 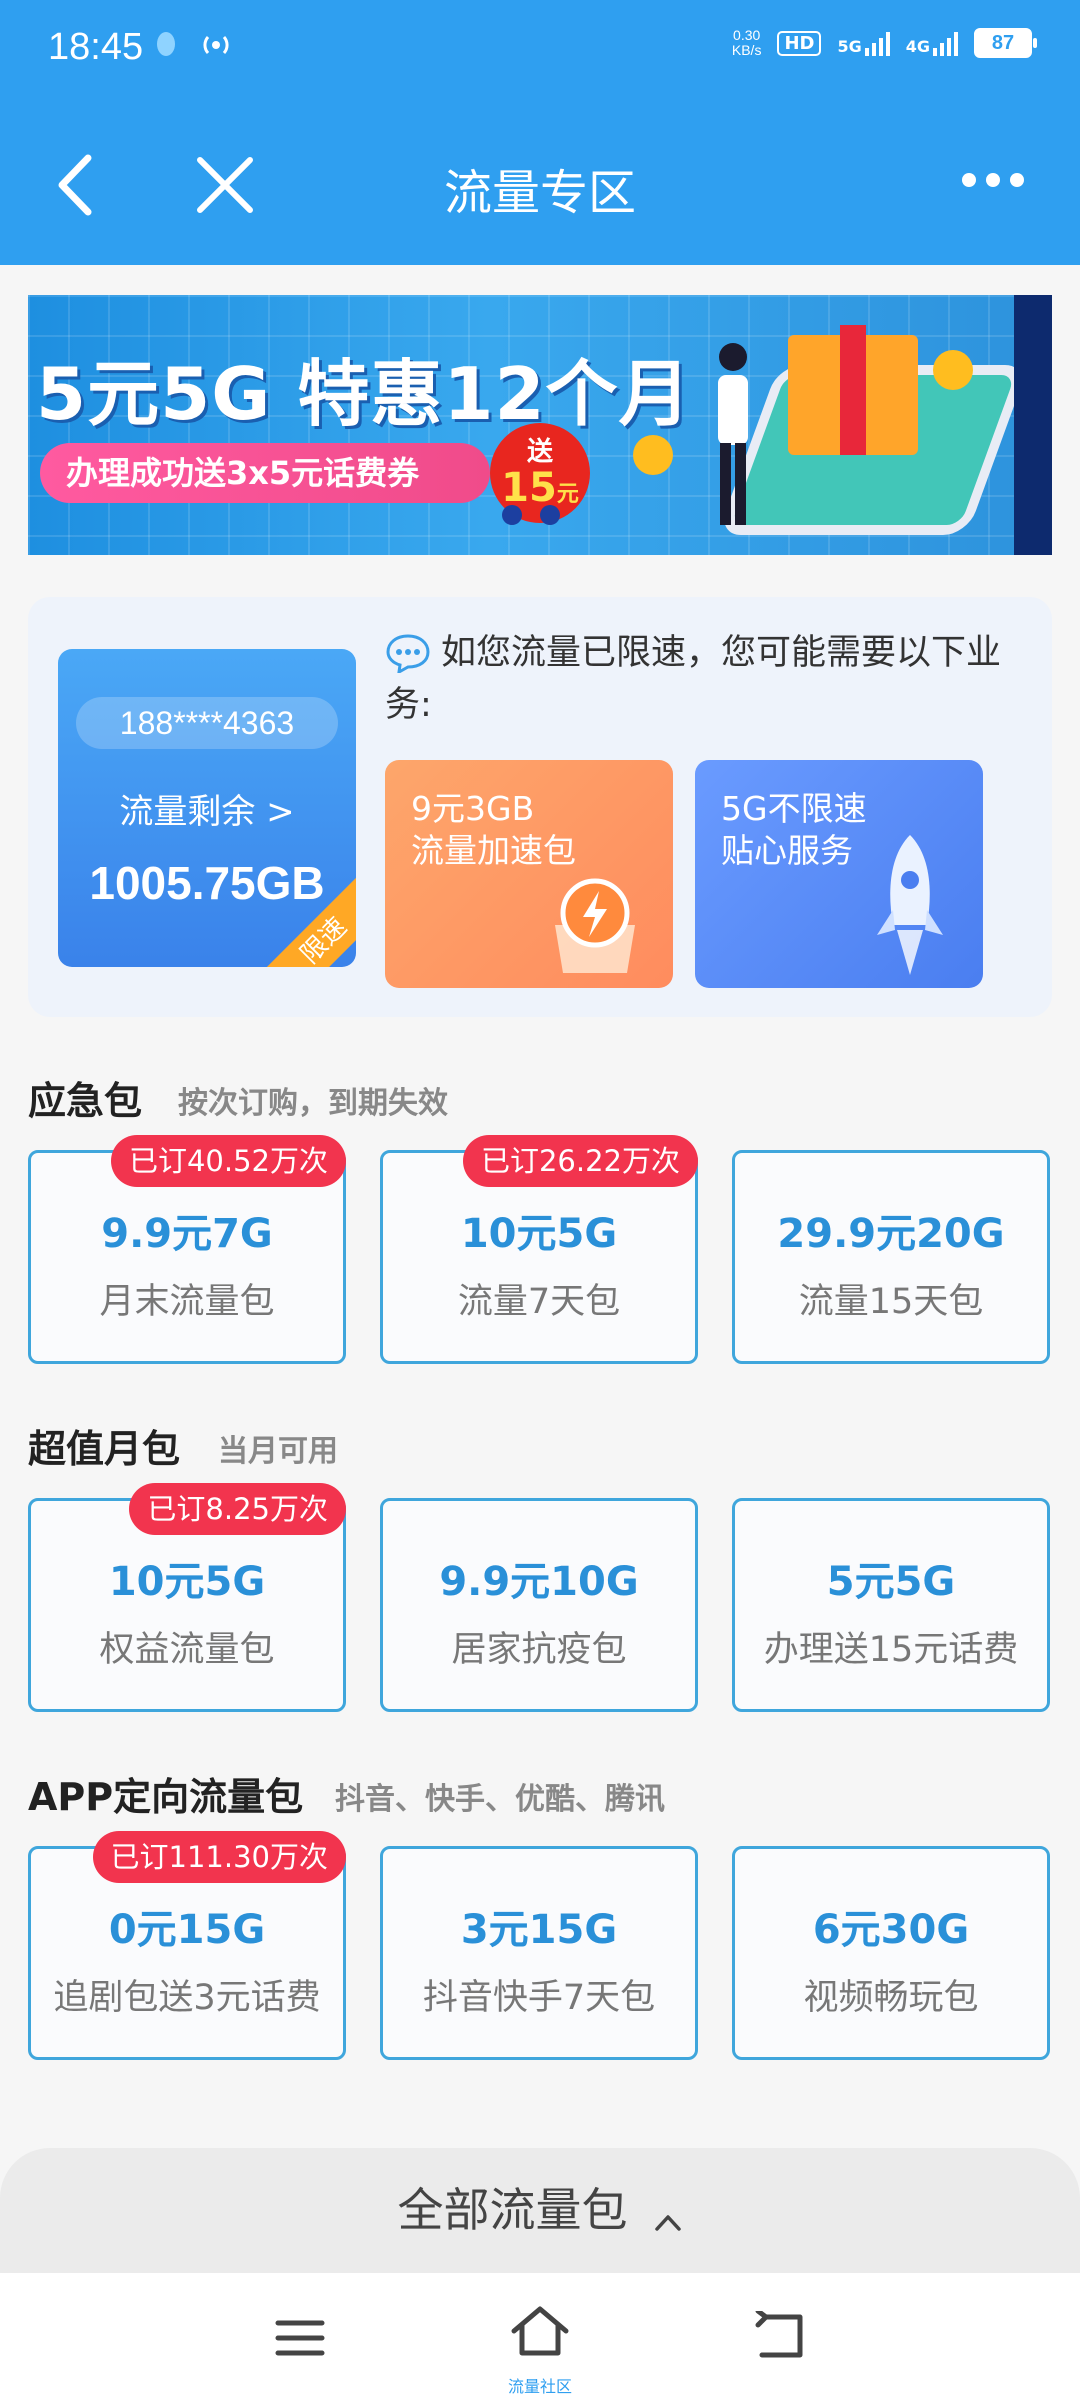 I want to click on package-desc: 居家抗疫包, so click(x=539, y=1650).